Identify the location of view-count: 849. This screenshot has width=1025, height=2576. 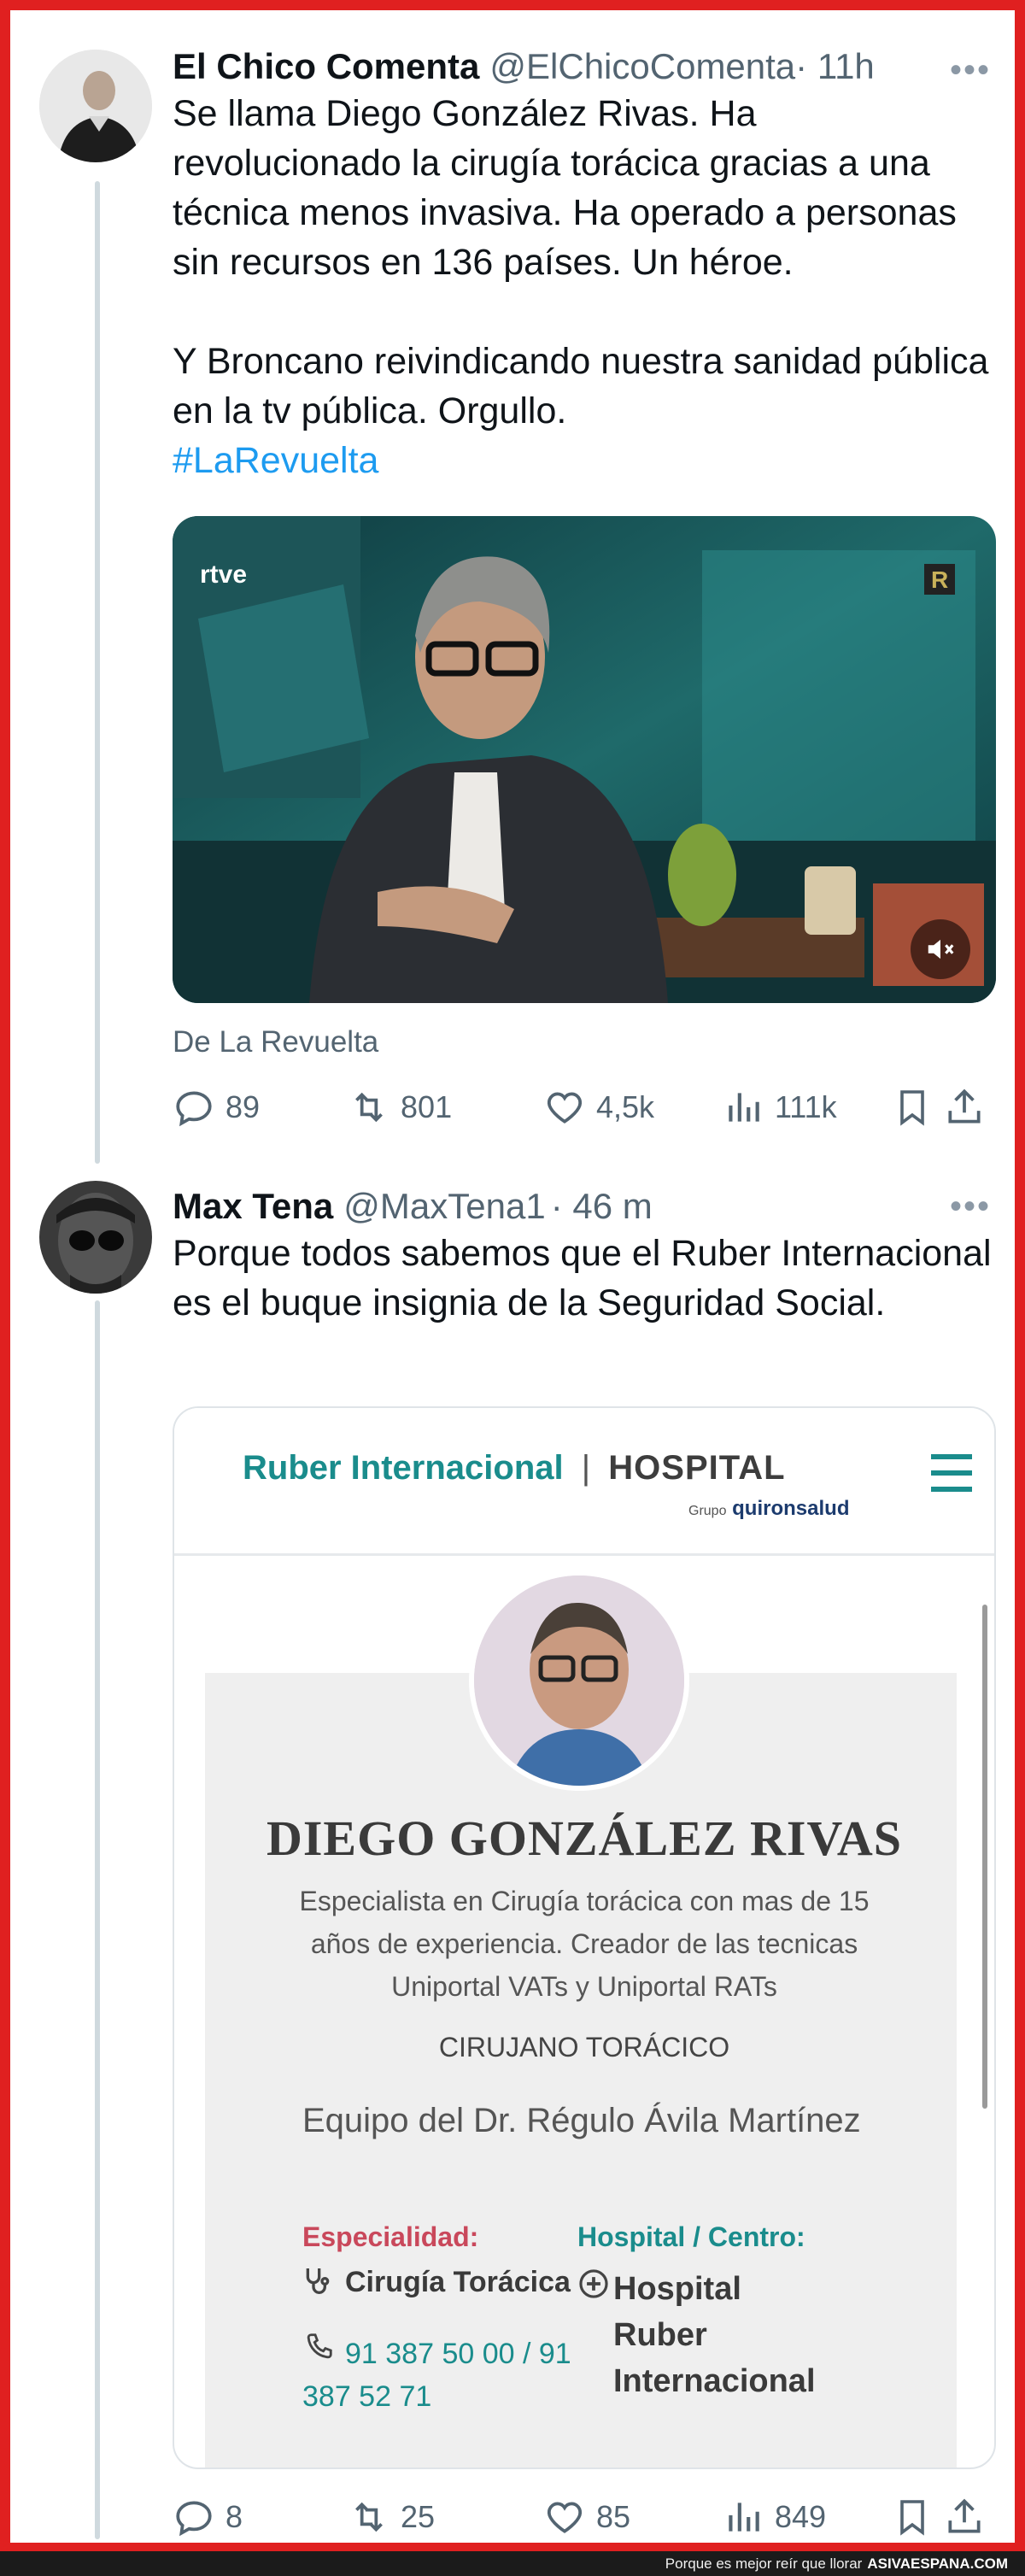
(800, 2516).